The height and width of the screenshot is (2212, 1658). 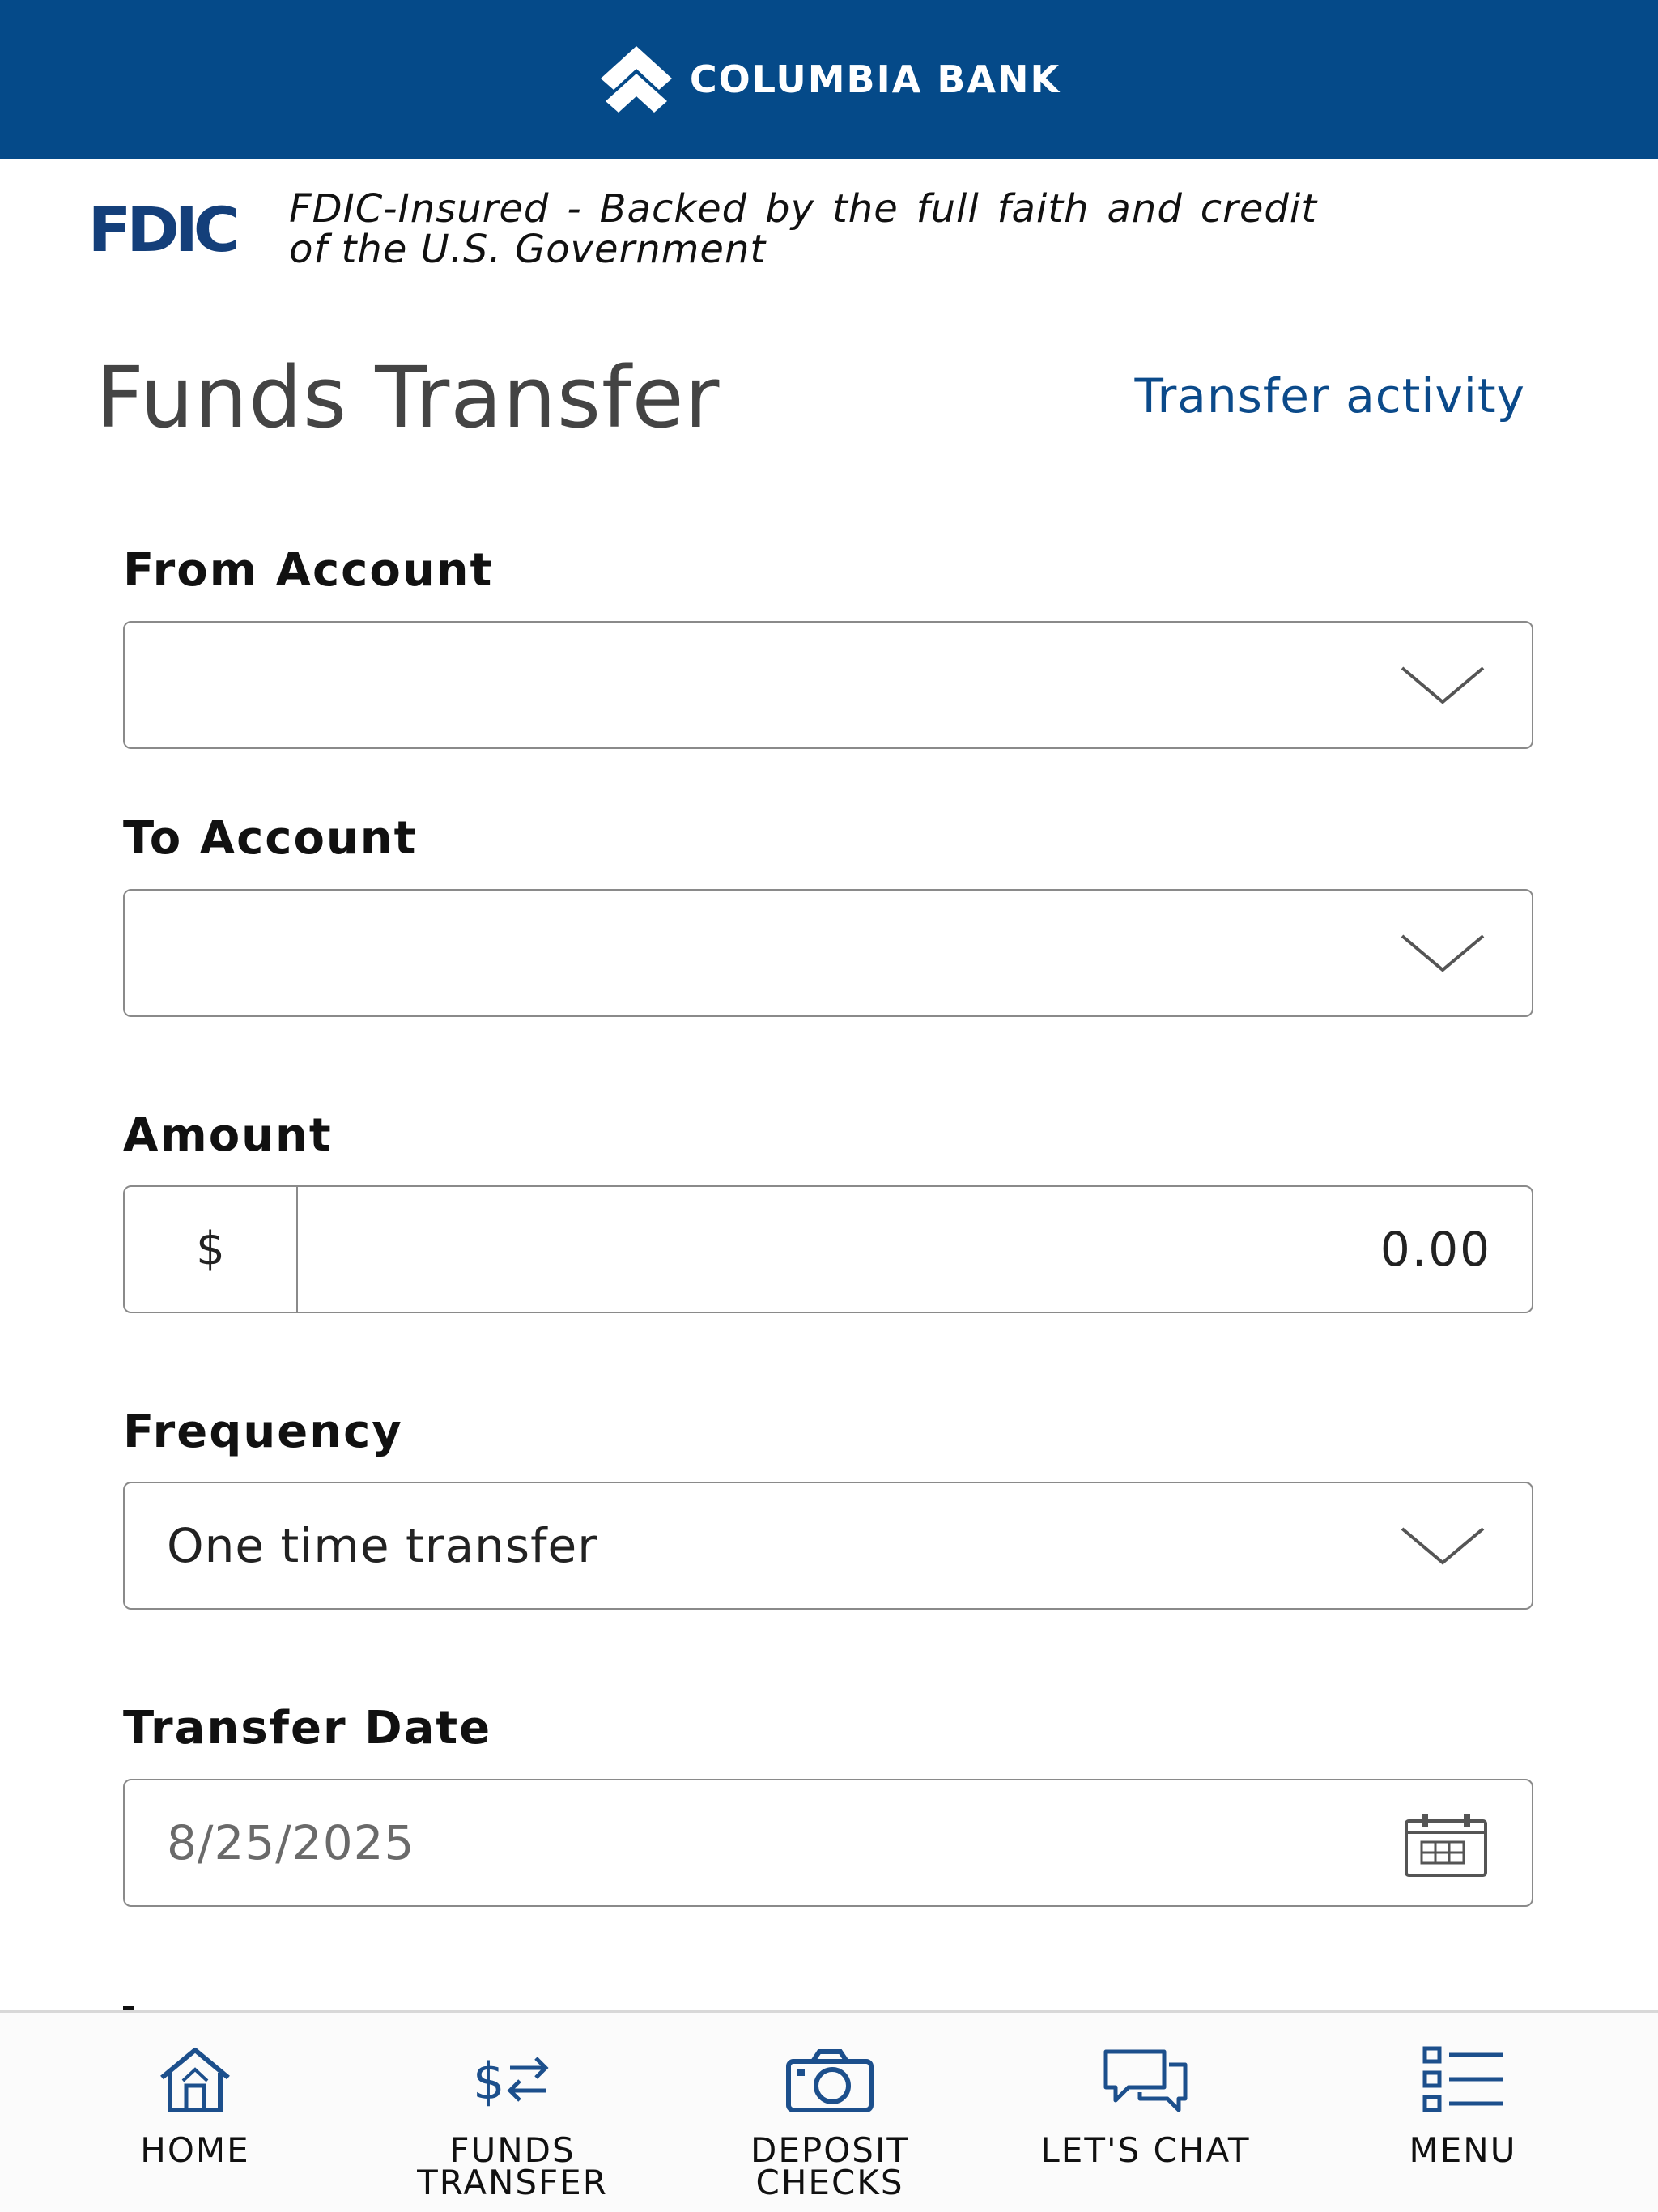 What do you see at coordinates (830, 2081) in the screenshot?
I see `camera-icon` at bounding box center [830, 2081].